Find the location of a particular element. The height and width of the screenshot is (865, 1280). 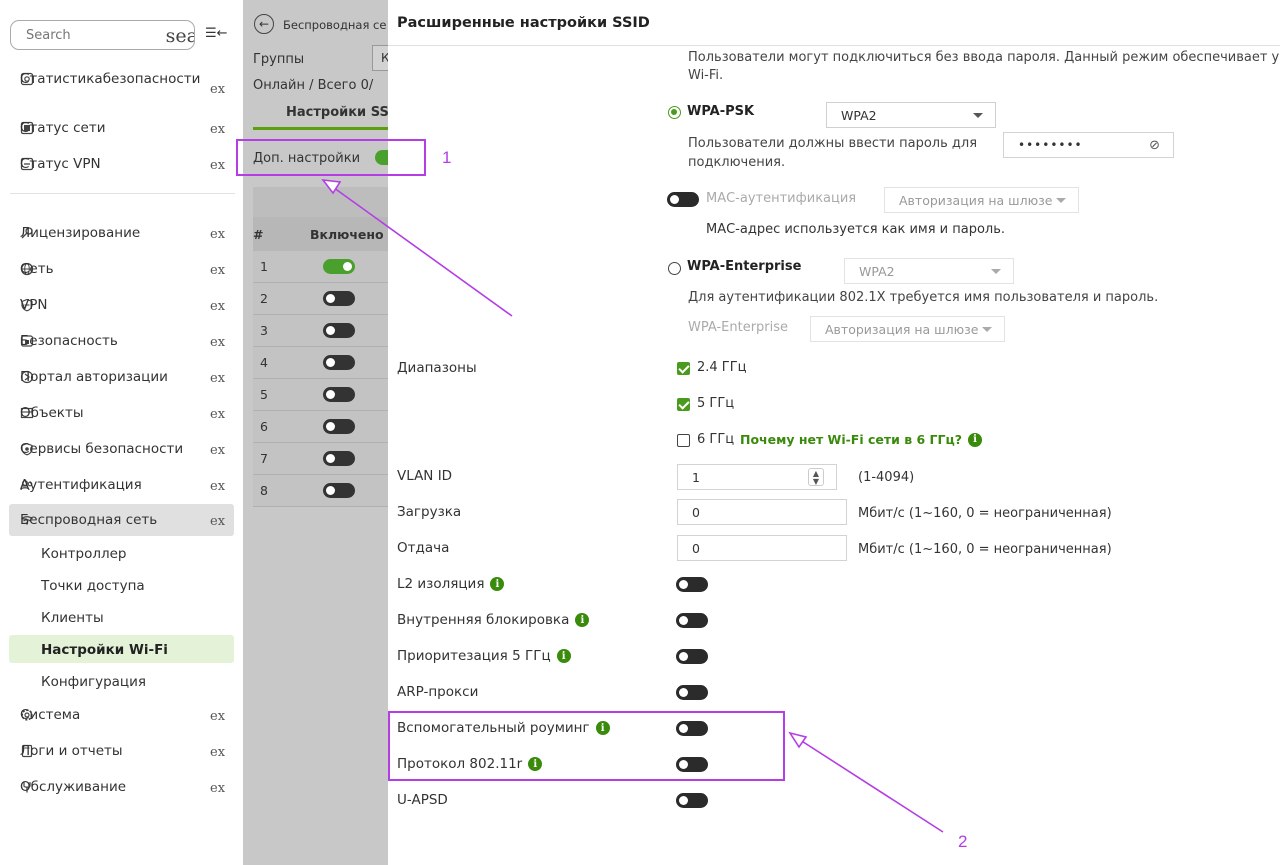

search-box: sea is located at coordinates (102, 35).